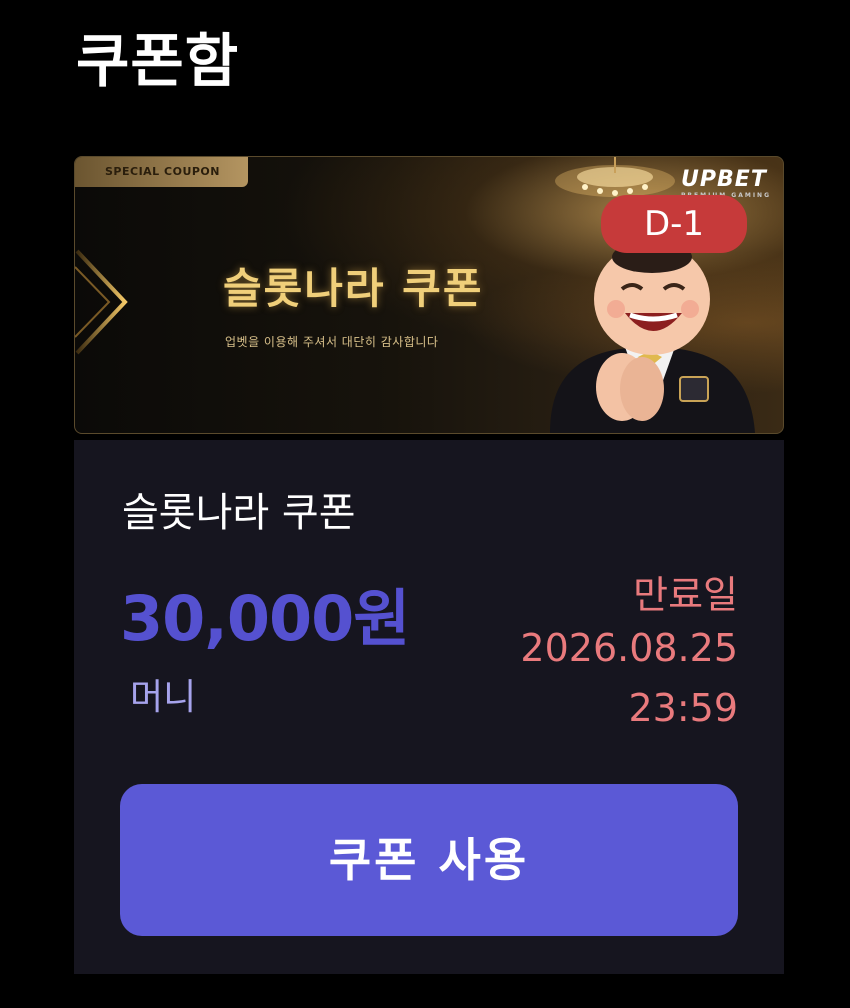  I want to click on expiry-time: 23:59, so click(683, 708).